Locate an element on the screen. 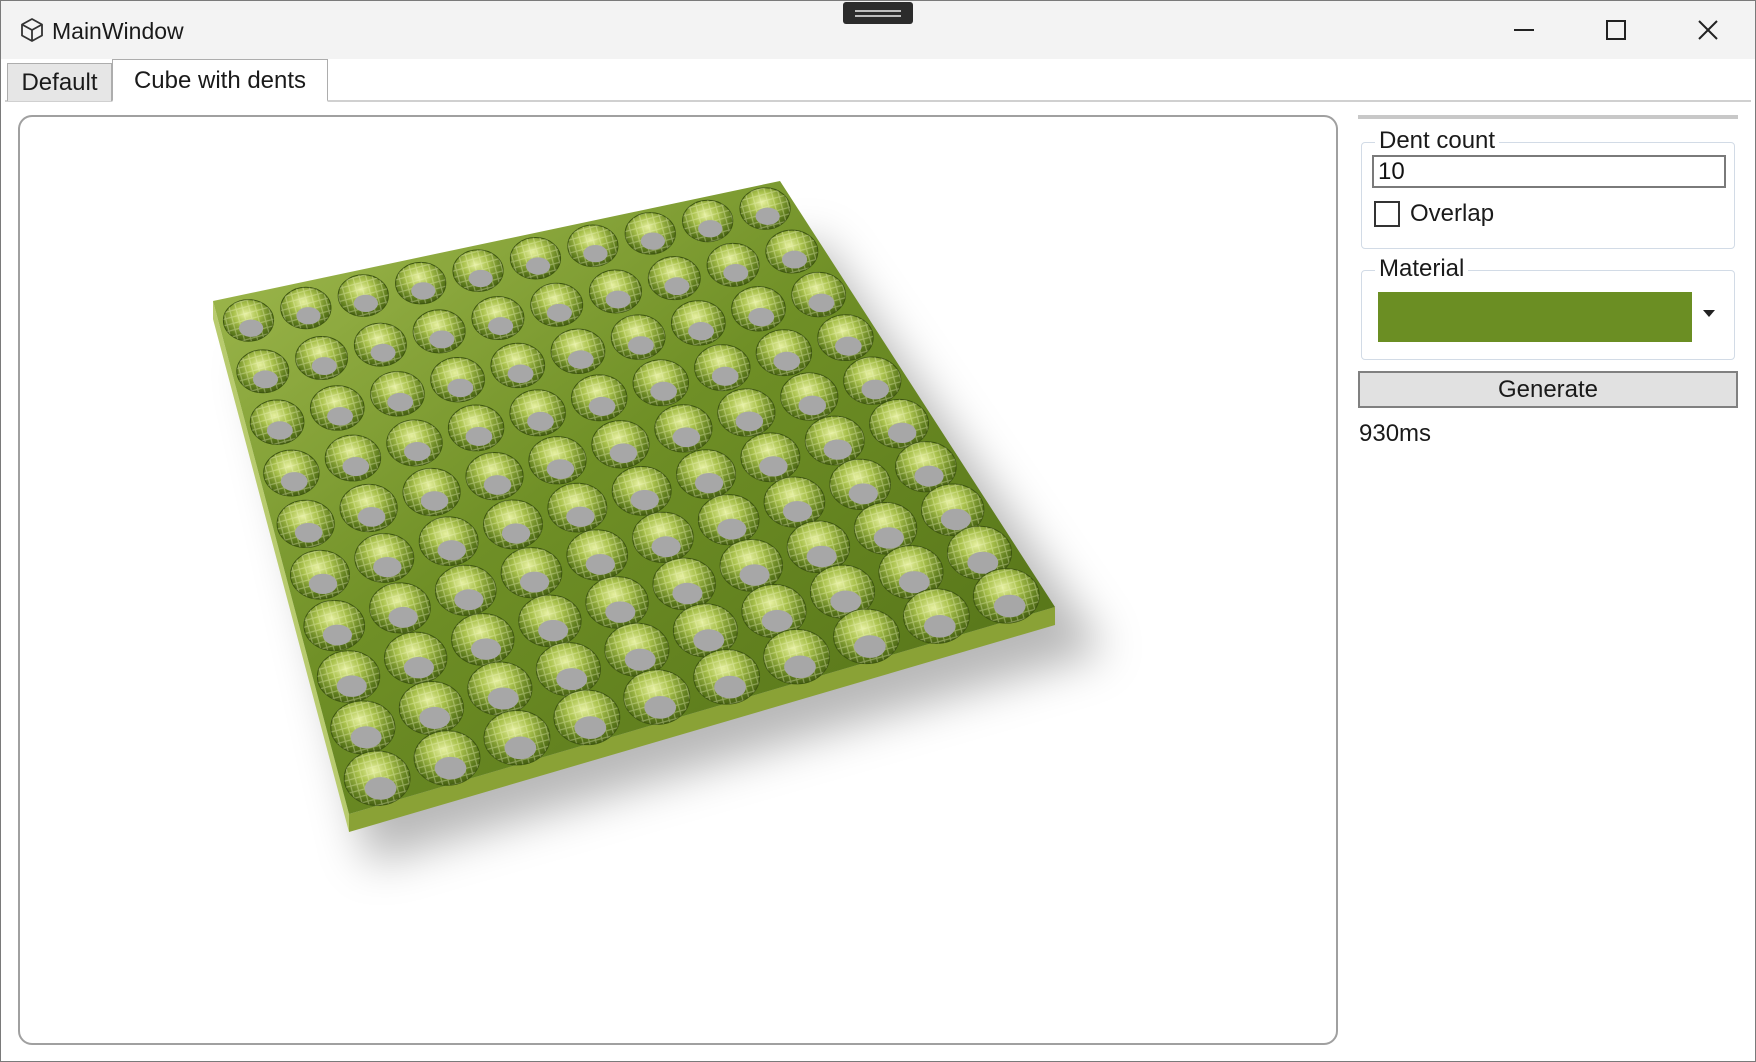 The height and width of the screenshot is (1062, 1756). close-icon is located at coordinates (1708, 30).